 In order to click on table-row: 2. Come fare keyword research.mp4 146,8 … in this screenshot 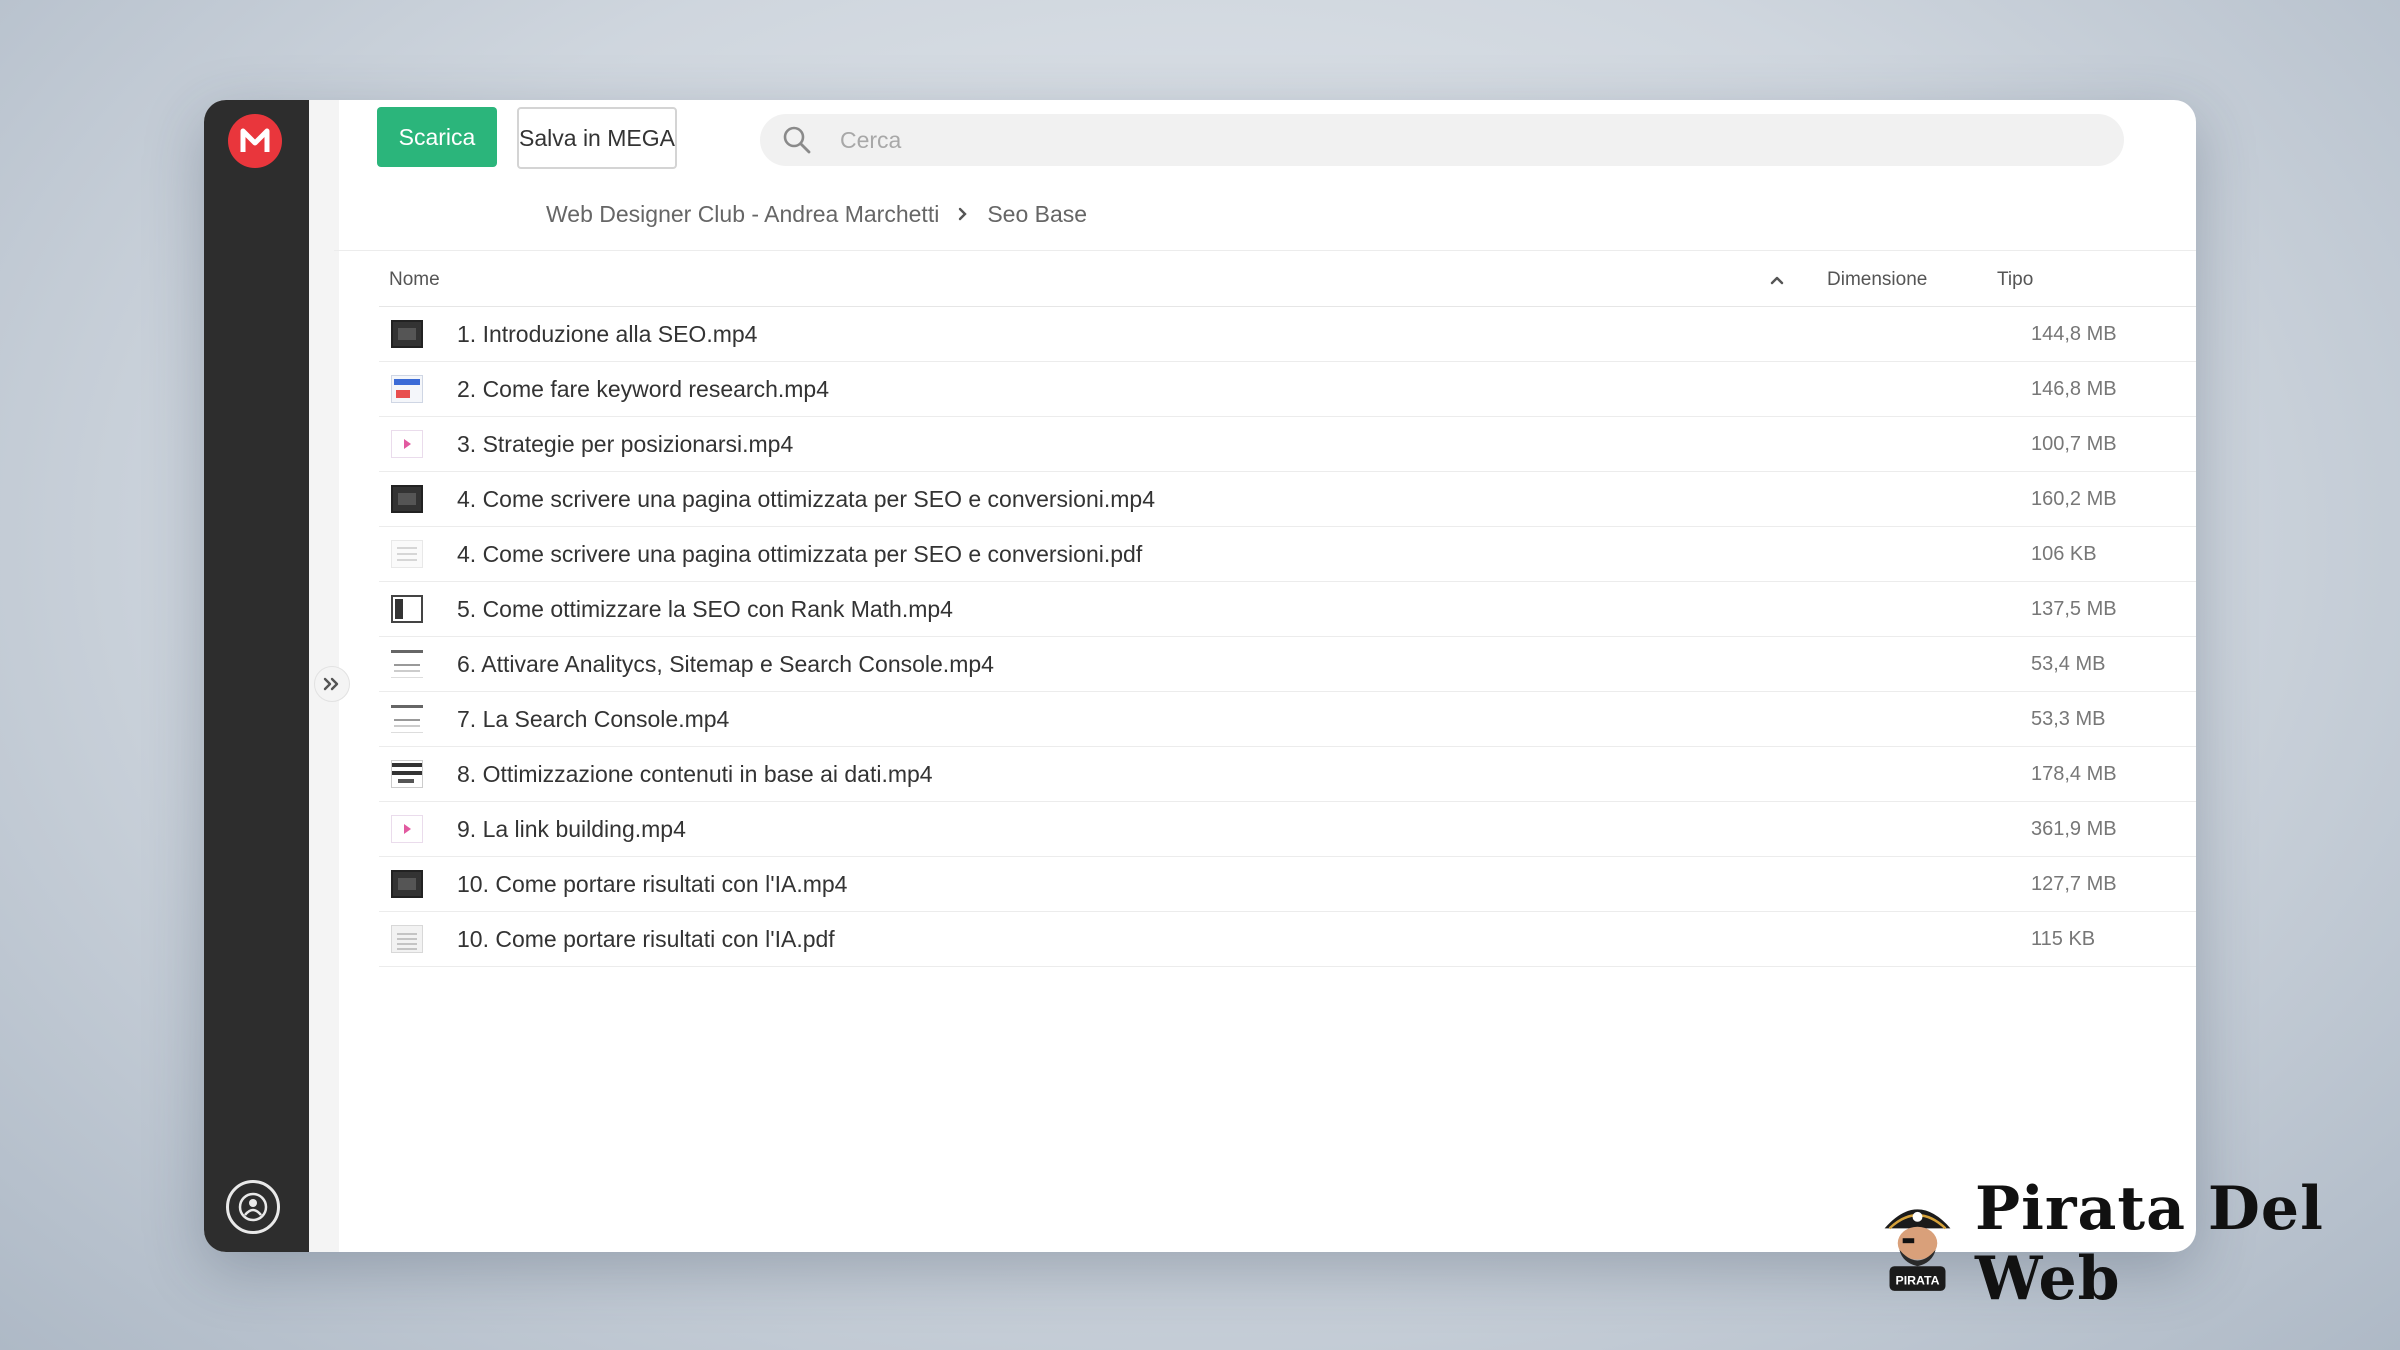, I will do `click(1287, 389)`.